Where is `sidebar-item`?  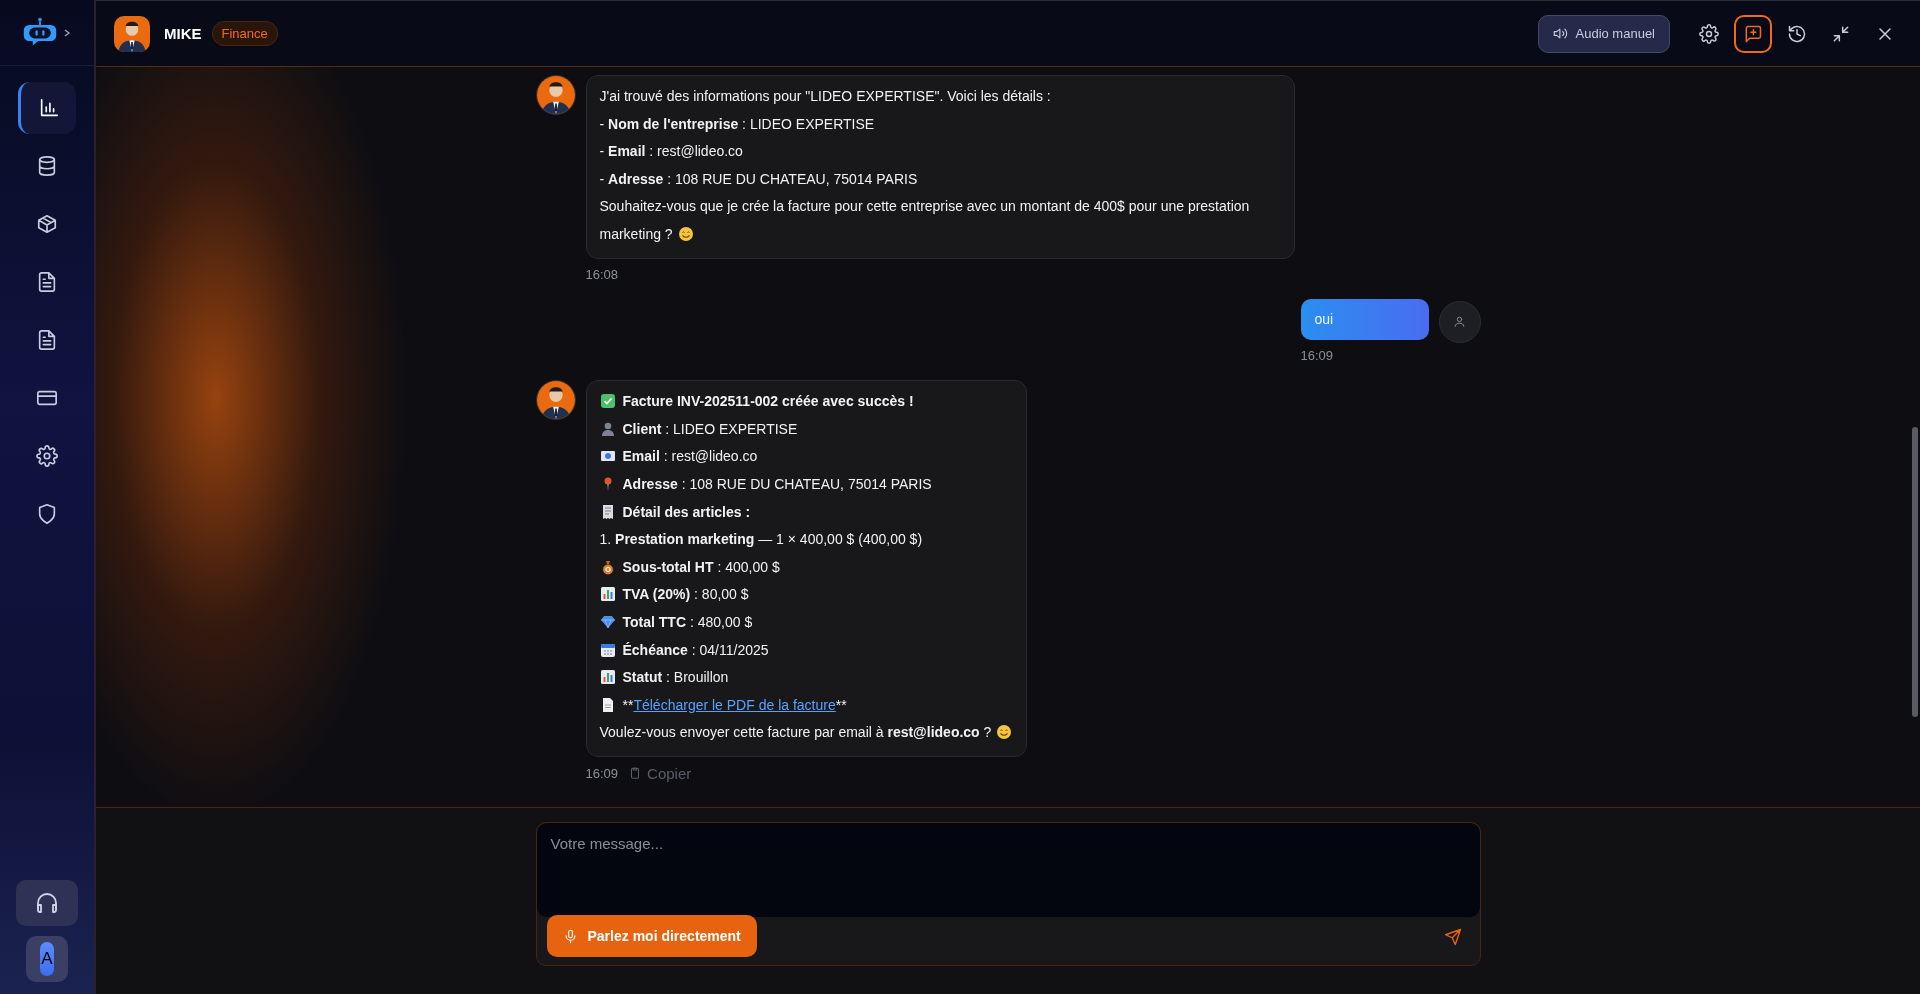 sidebar-item is located at coordinates (47, 108).